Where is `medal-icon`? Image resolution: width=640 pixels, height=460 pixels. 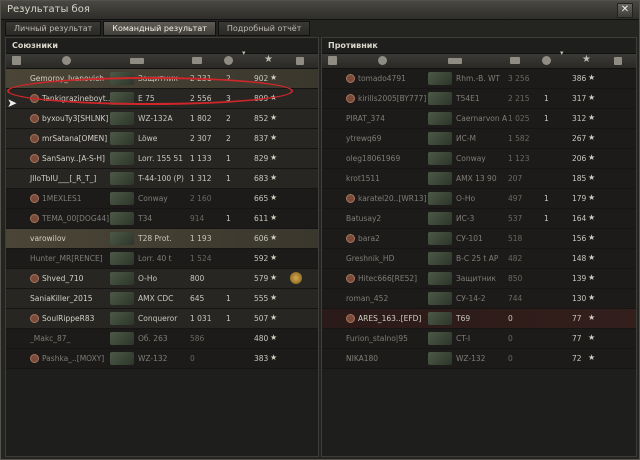 medal-icon is located at coordinates (296, 278).